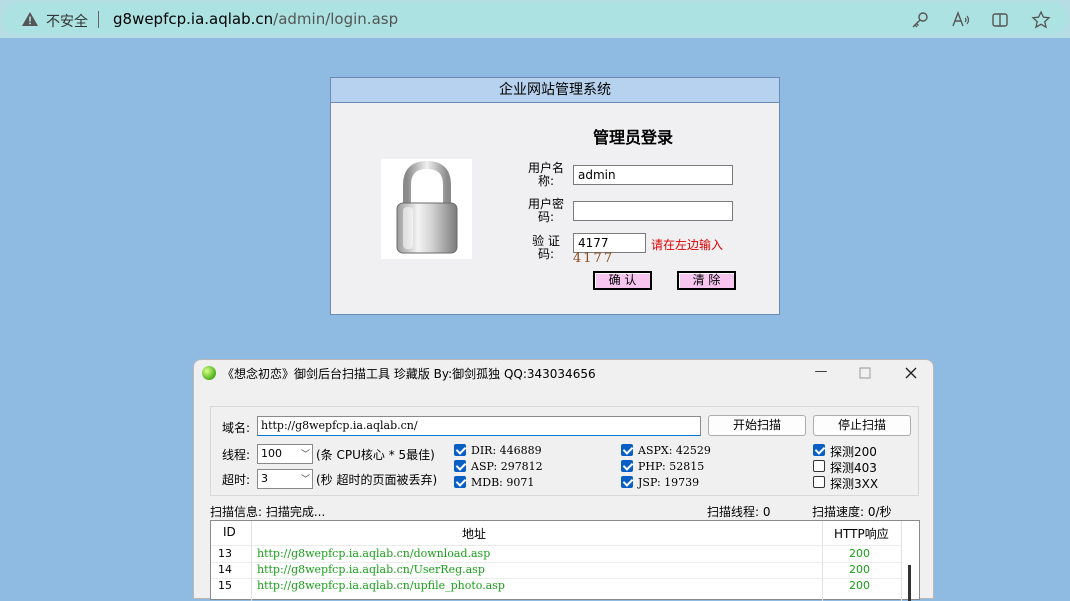 Image resolution: width=1070 pixels, height=601 pixels. What do you see at coordinates (545, 210) in the screenshot?
I see `password-label: 用户密码:` at bounding box center [545, 210].